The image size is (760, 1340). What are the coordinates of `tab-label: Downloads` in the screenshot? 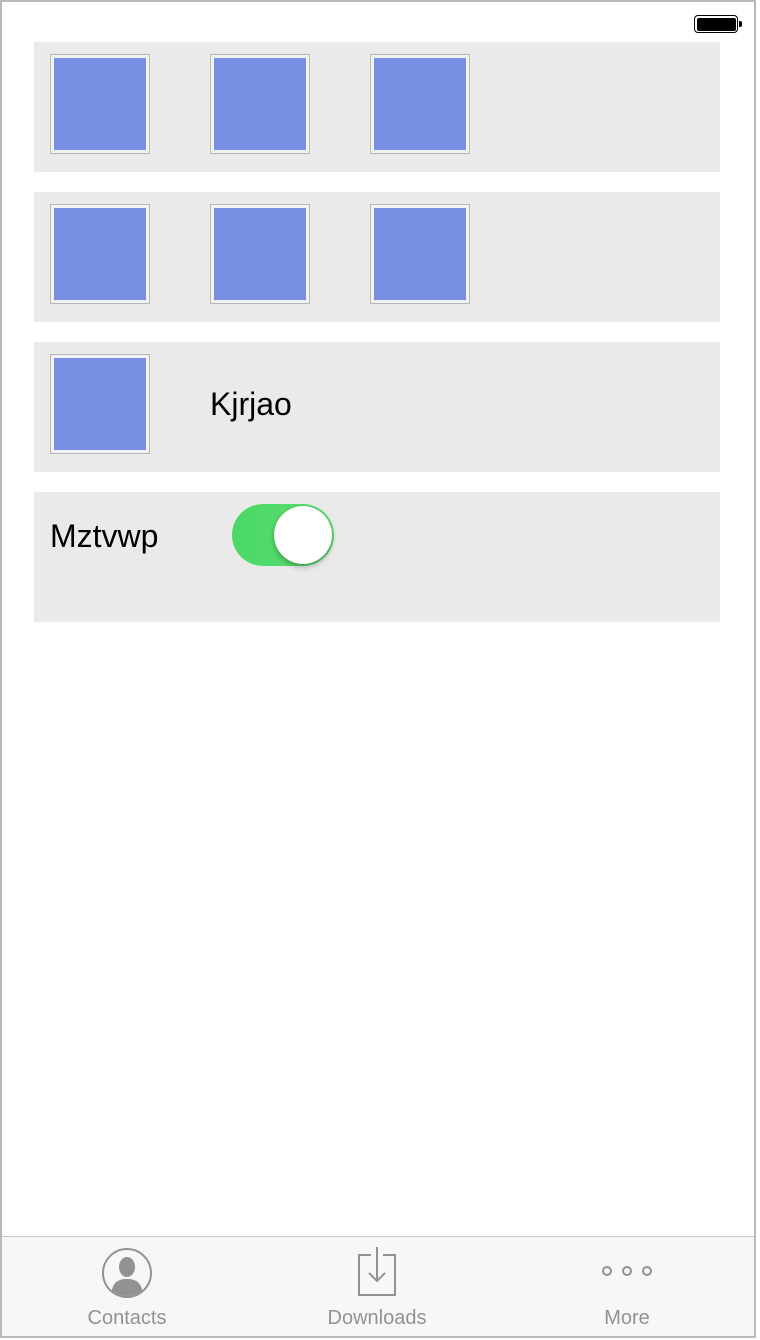 It's located at (377, 1318).